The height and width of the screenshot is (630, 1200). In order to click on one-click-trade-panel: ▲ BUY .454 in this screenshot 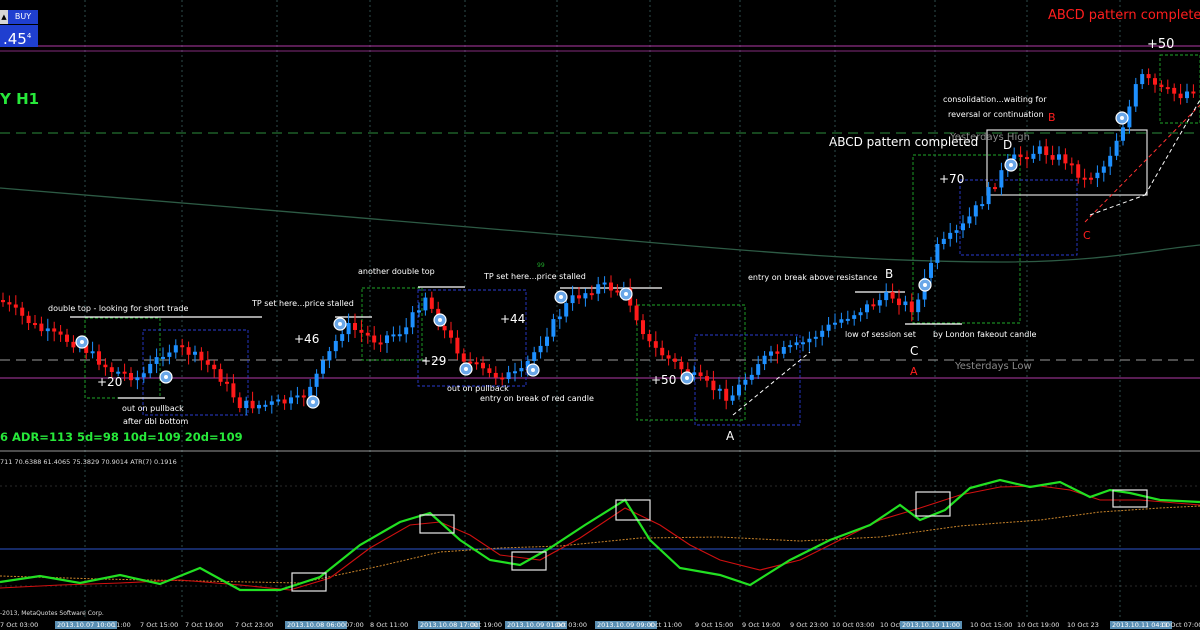, I will do `click(19, 29)`.